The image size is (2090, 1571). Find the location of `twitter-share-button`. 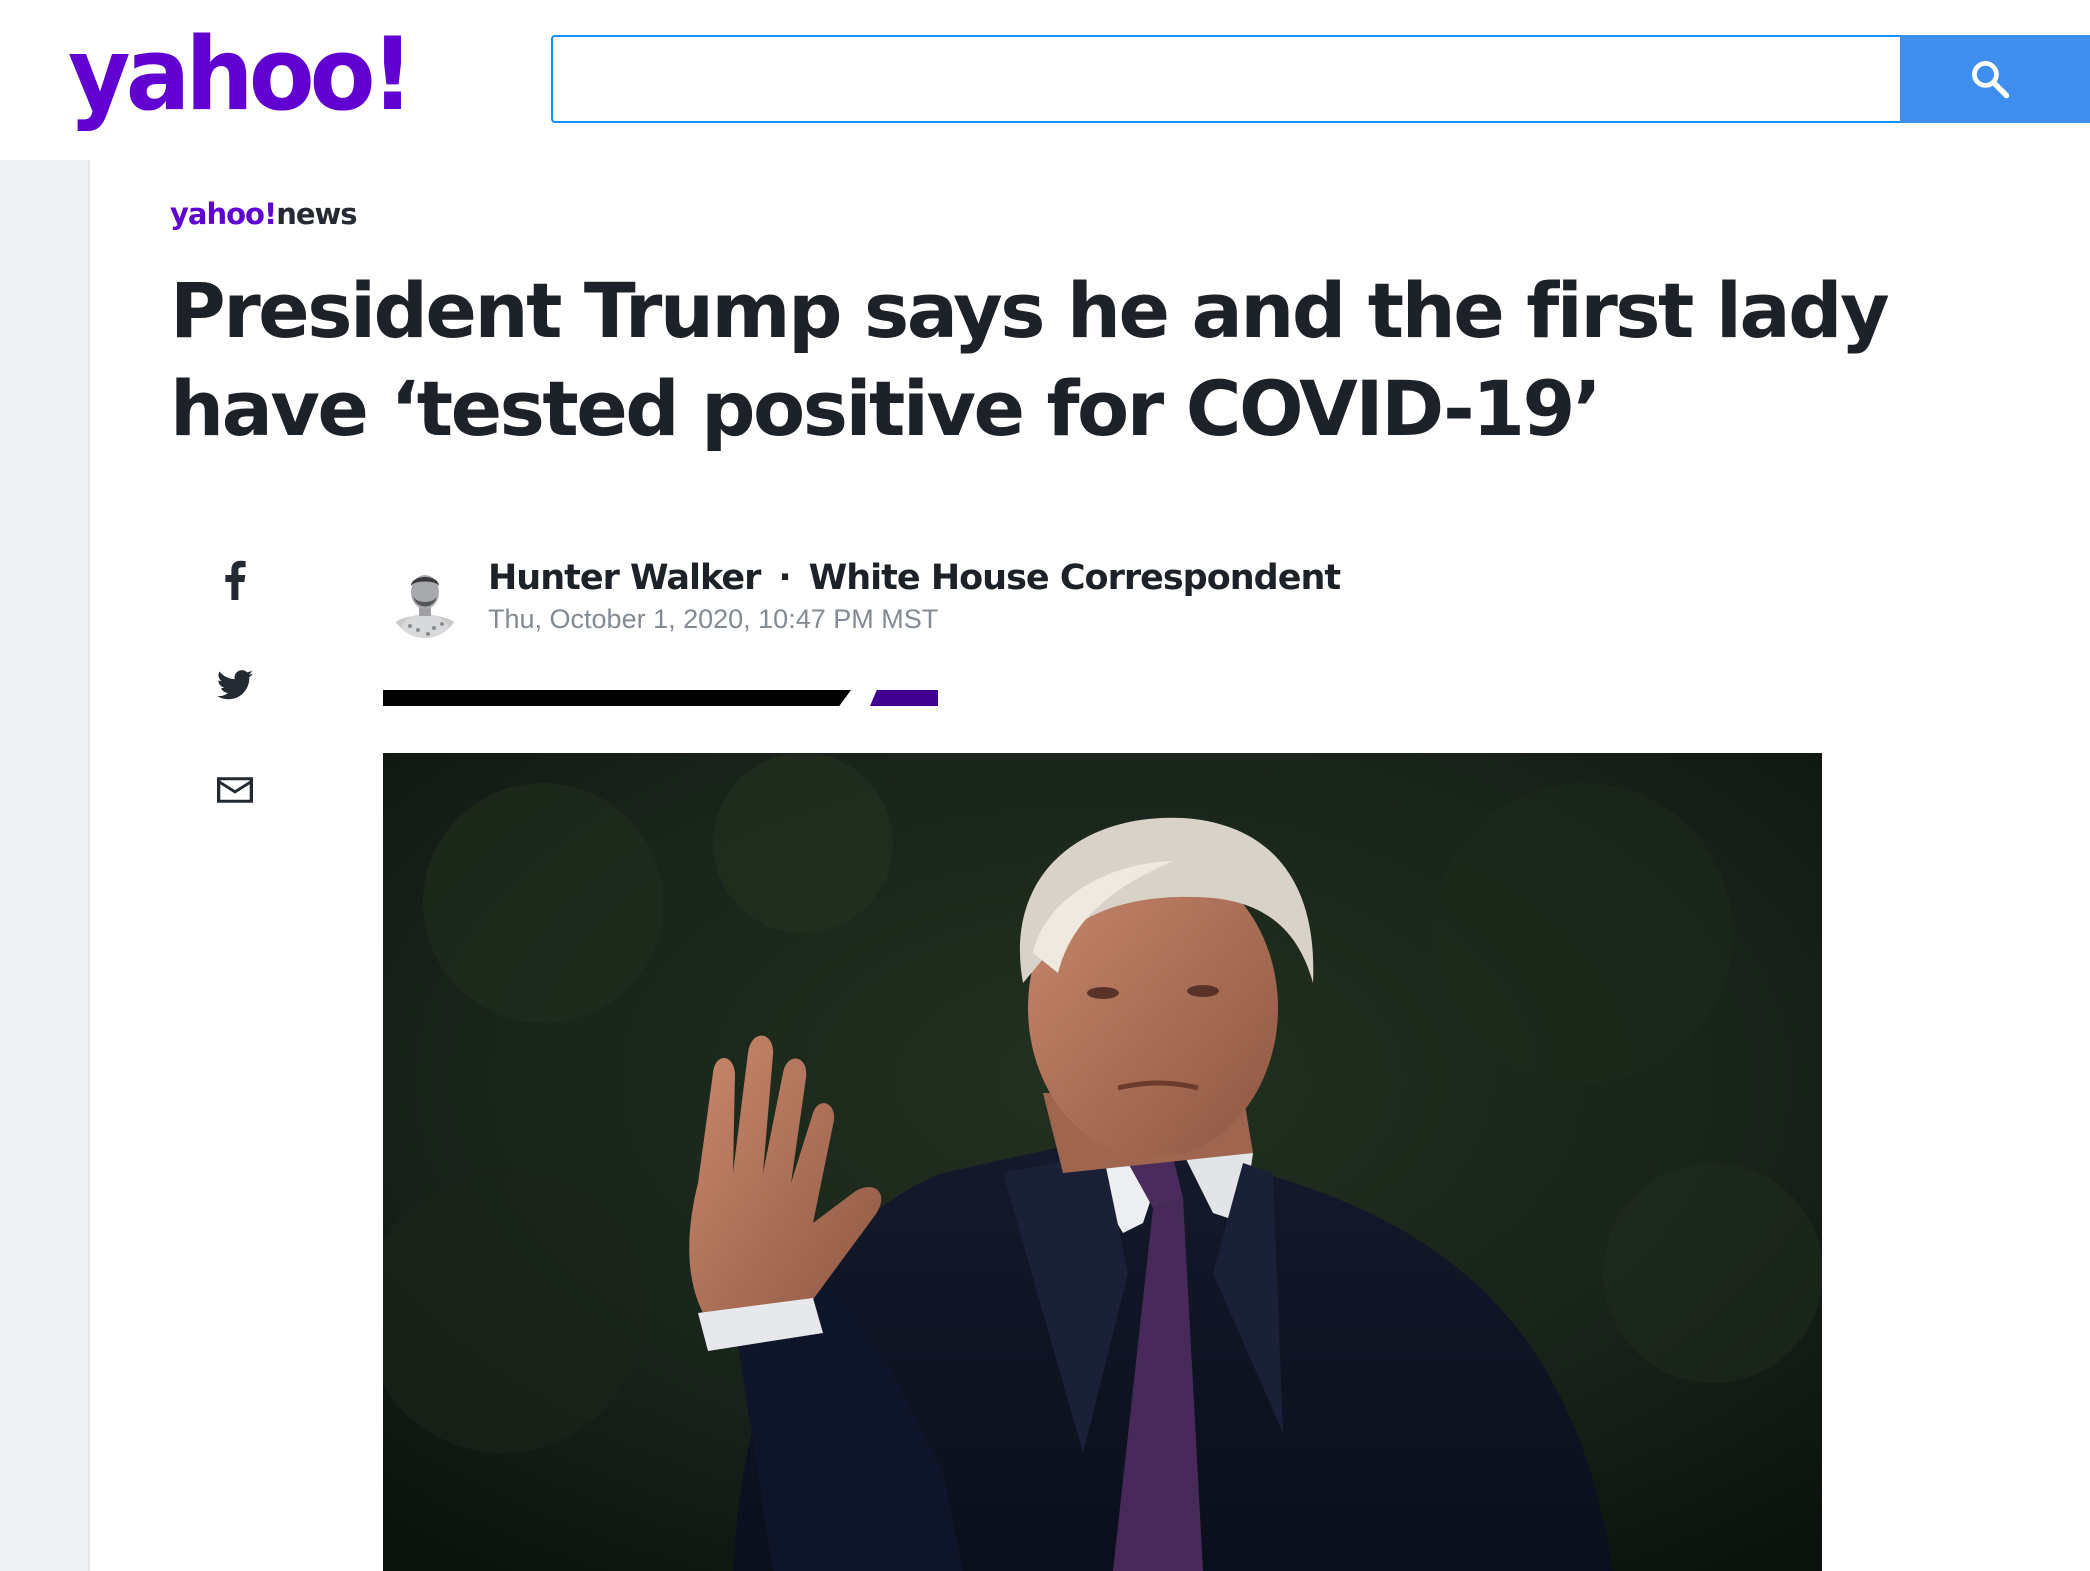

twitter-share-button is located at coordinates (235, 685).